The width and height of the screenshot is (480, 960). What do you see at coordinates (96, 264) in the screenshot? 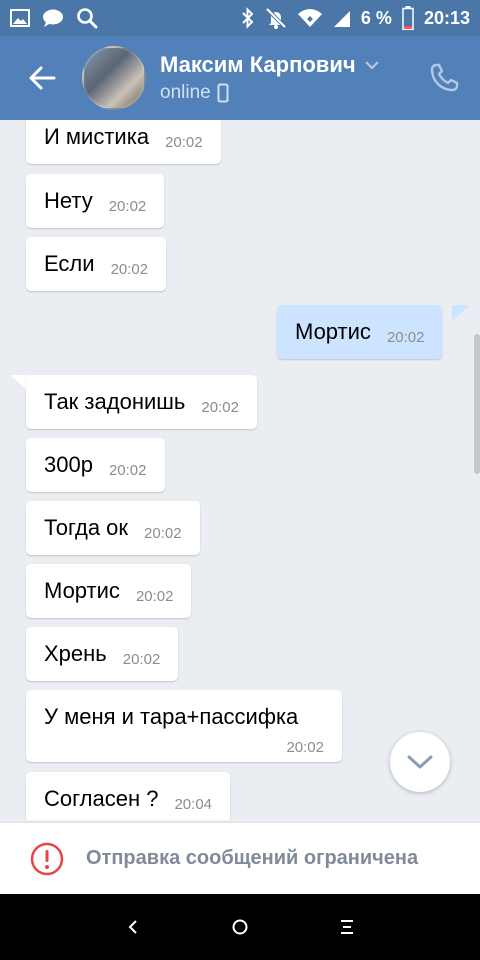
I see `message-bubble: Если 20:02` at bounding box center [96, 264].